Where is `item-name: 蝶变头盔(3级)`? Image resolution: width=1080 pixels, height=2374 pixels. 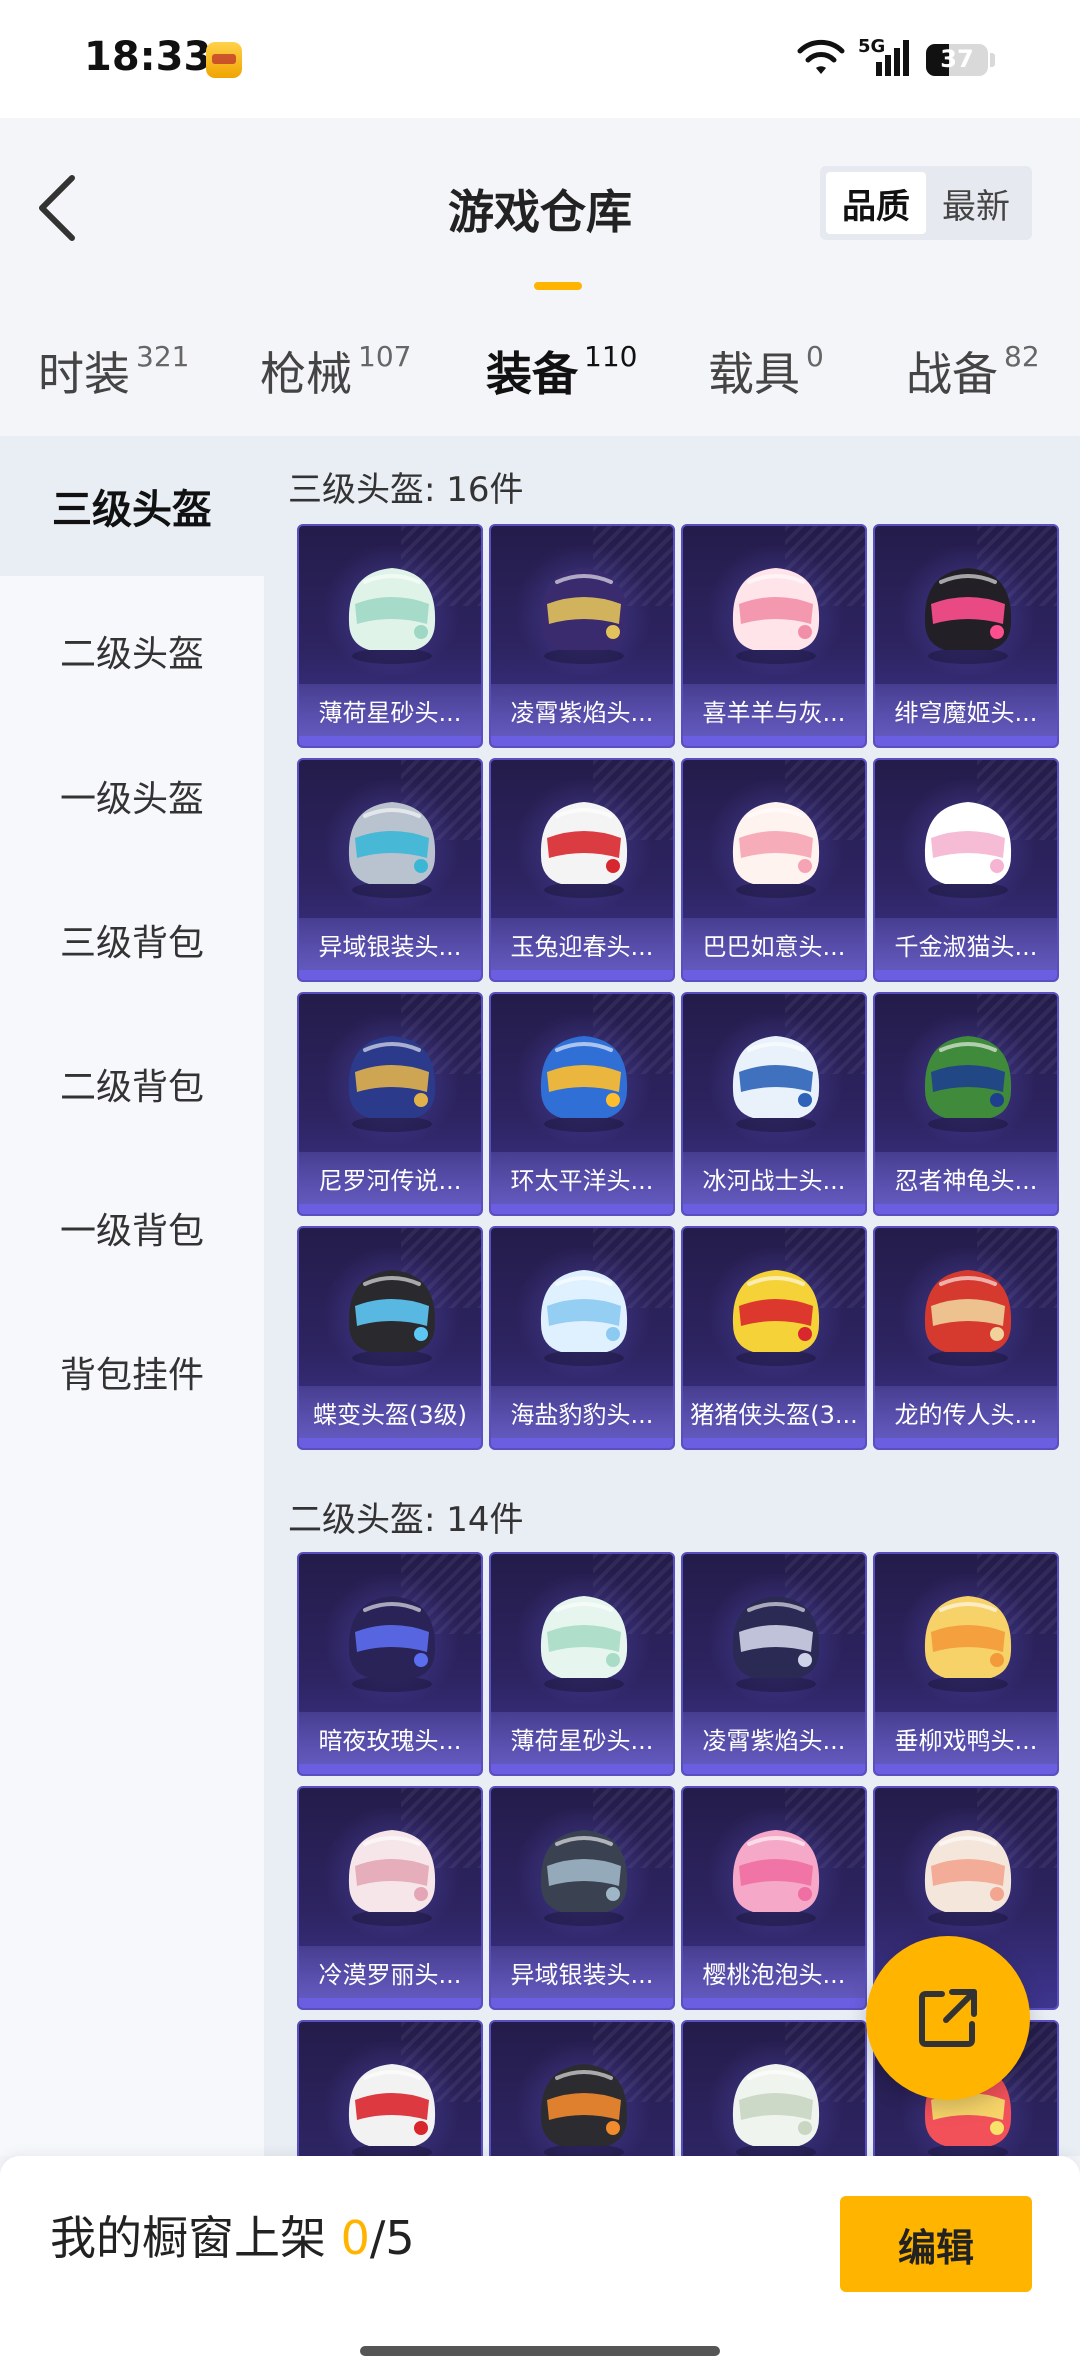 item-name: 蝶变头盔(3级) is located at coordinates (390, 1412).